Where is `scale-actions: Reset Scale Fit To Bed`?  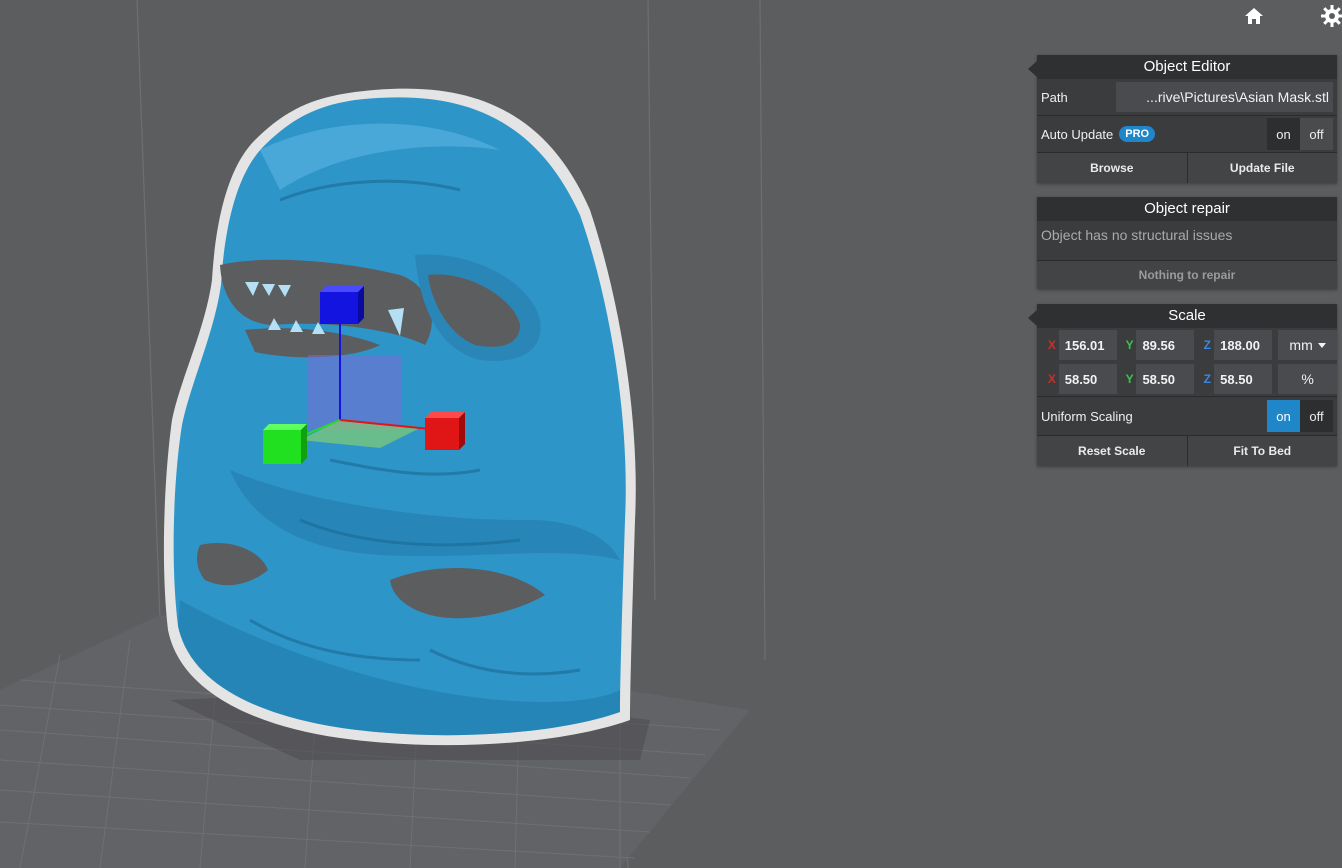 scale-actions: Reset Scale Fit To Bed is located at coordinates (1187, 451).